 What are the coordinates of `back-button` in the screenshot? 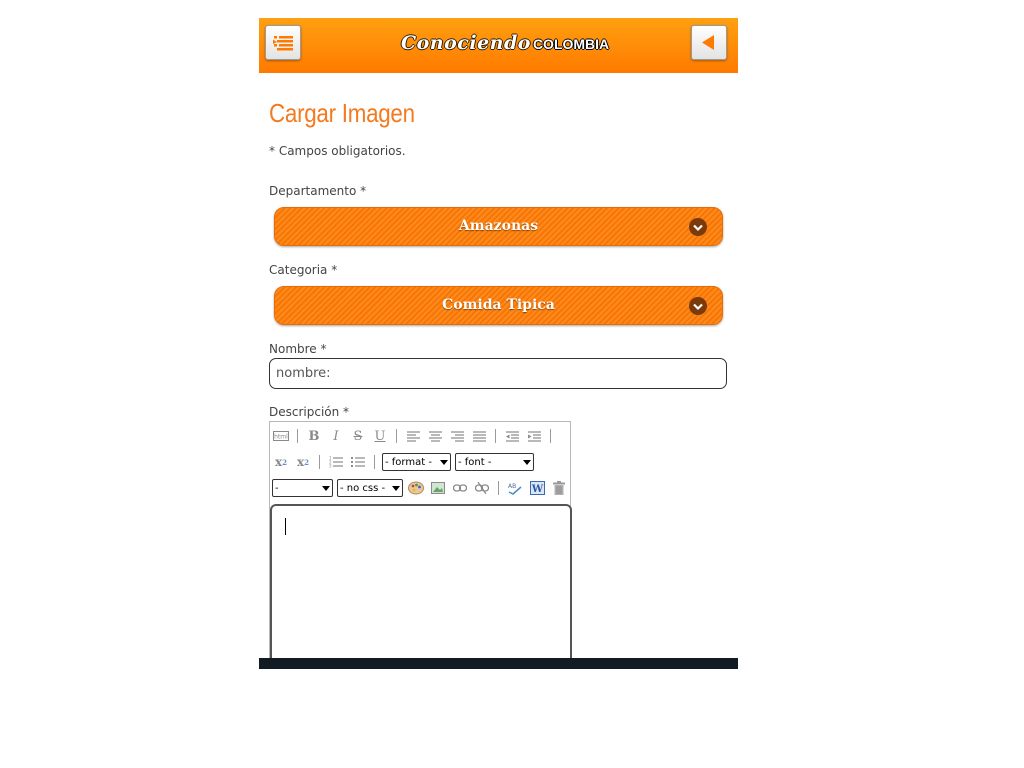 It's located at (709, 42).